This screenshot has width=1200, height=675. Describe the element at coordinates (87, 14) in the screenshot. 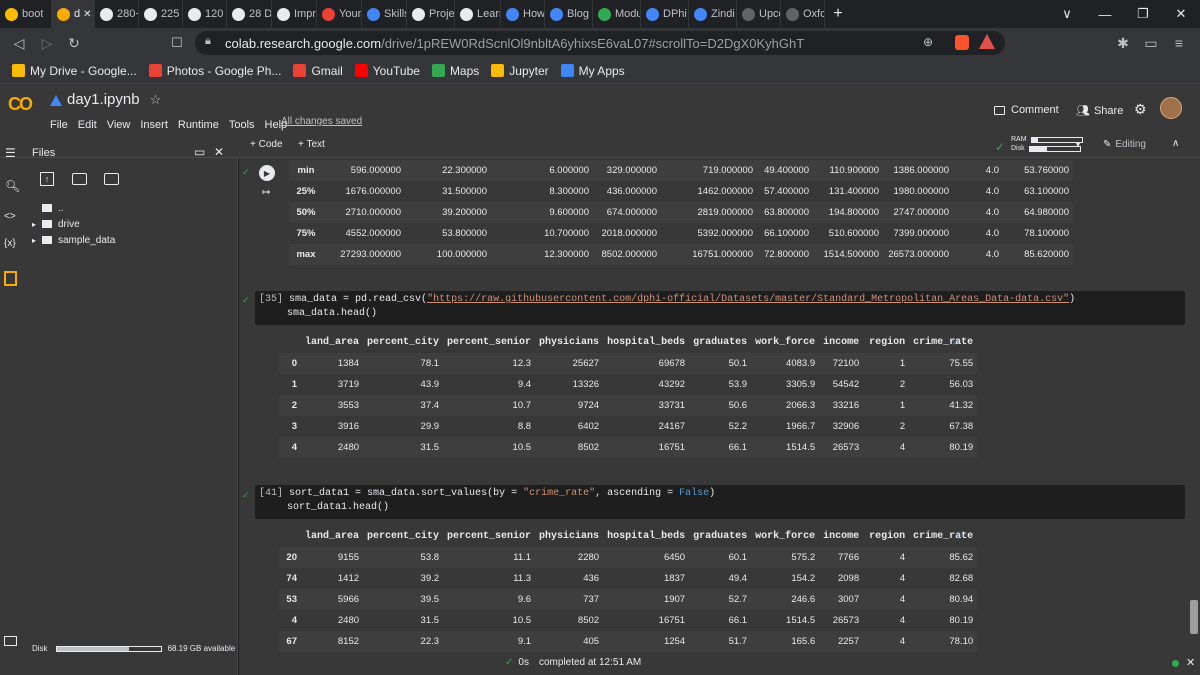

I see `tab-close-icon: ✕` at that location.